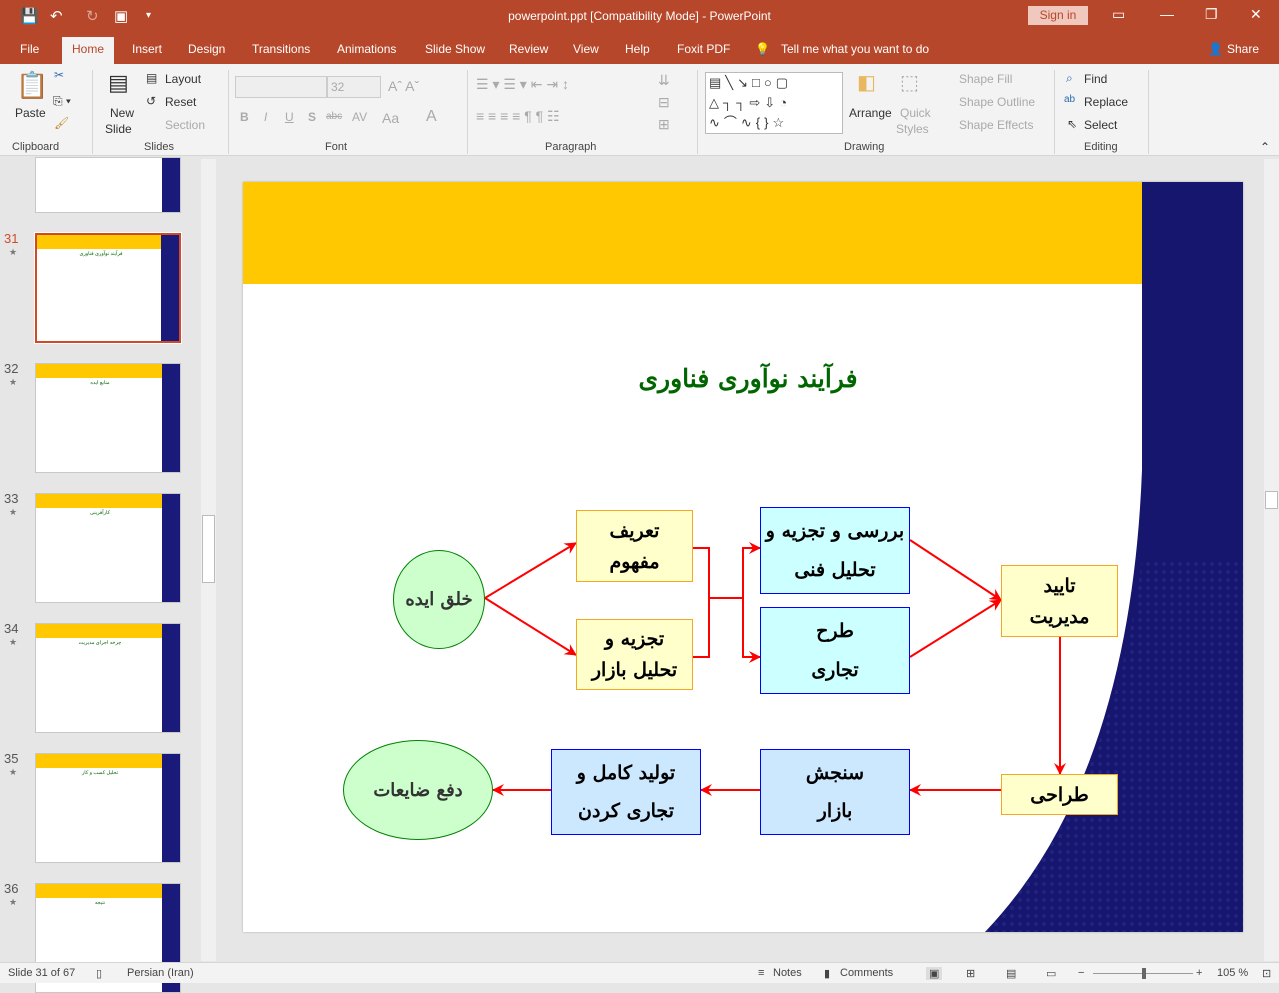  I want to click on node-disposal: دفع ضایعات, so click(418, 790).